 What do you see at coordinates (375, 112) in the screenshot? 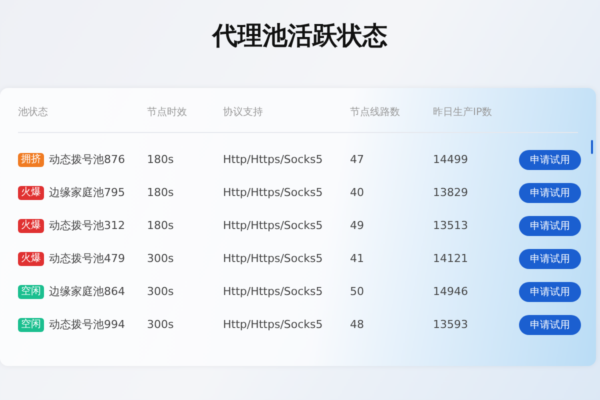
I see `column-header: 节点线路数` at bounding box center [375, 112].